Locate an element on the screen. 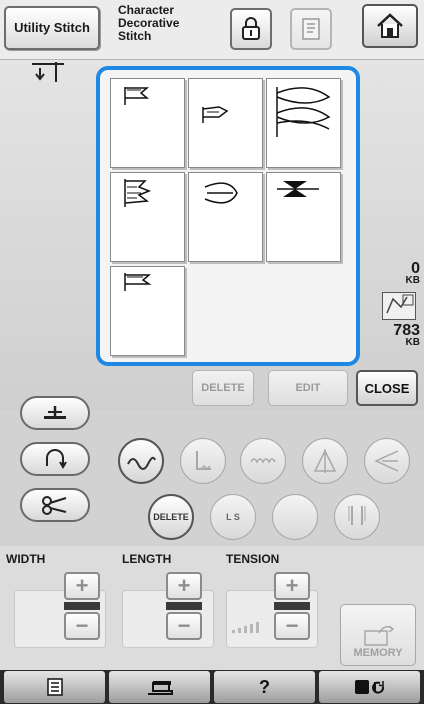 Image resolution: width=424 pixels, height=704 pixels. length-indicator is located at coordinates (184, 606).